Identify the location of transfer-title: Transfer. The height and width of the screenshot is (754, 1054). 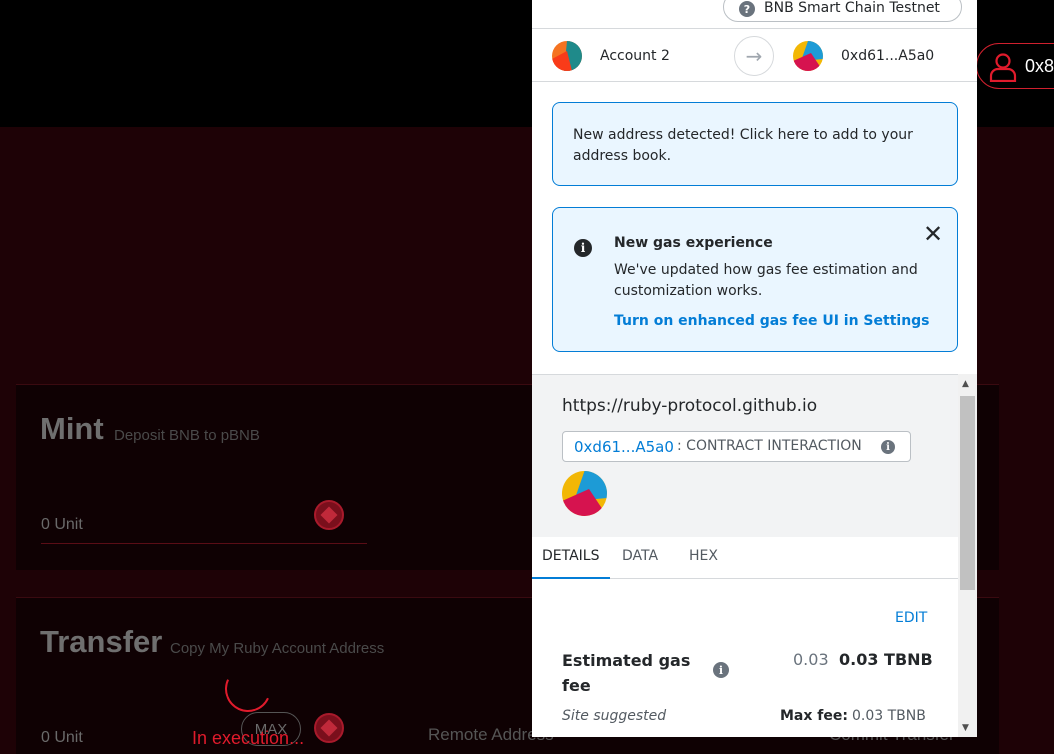
(101, 641).